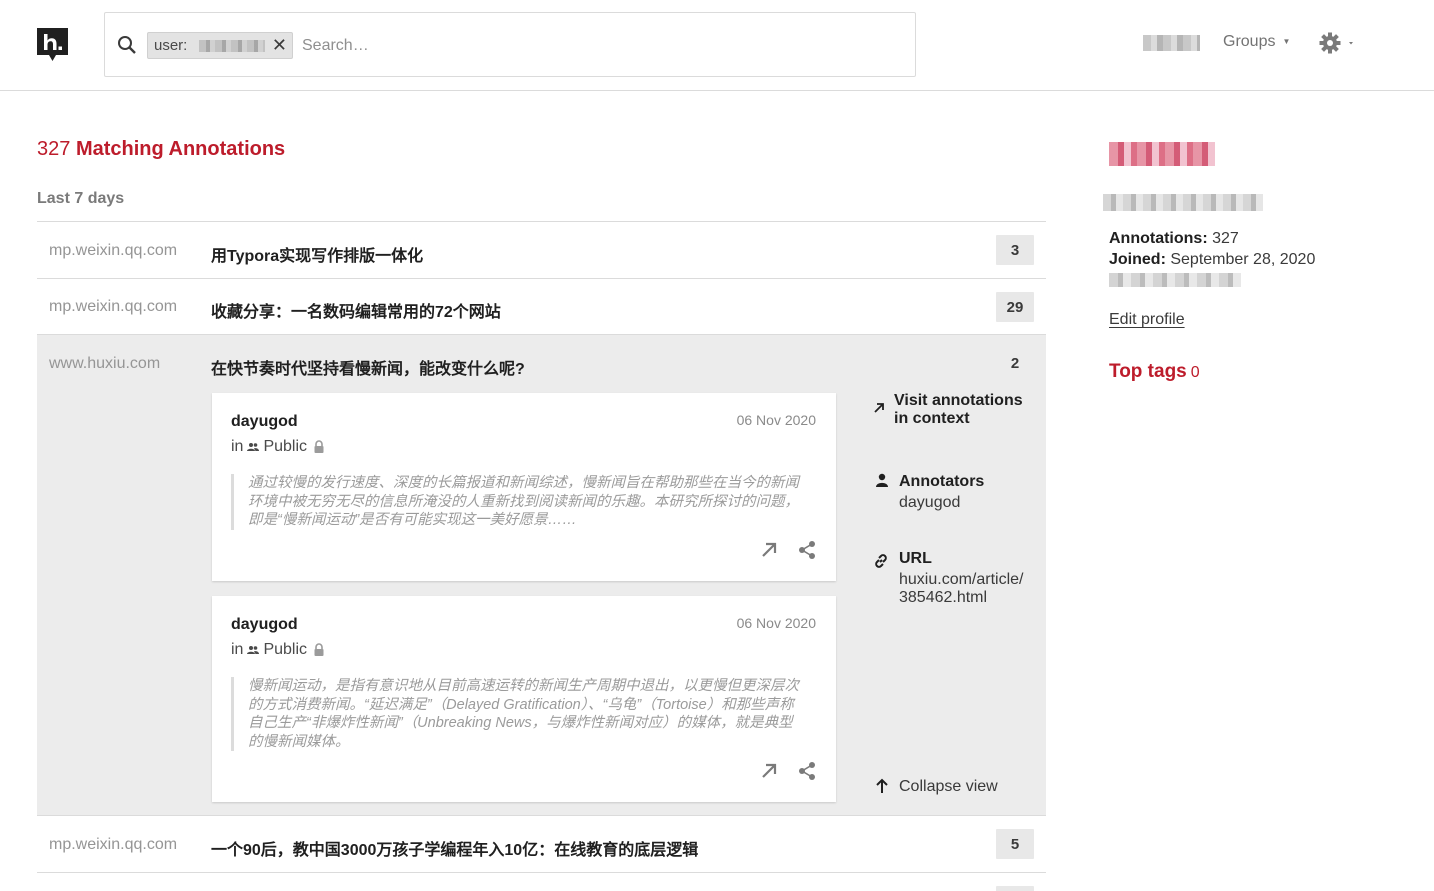 The image size is (1434, 891). I want to click on annotations-value: 327, so click(1225, 238).